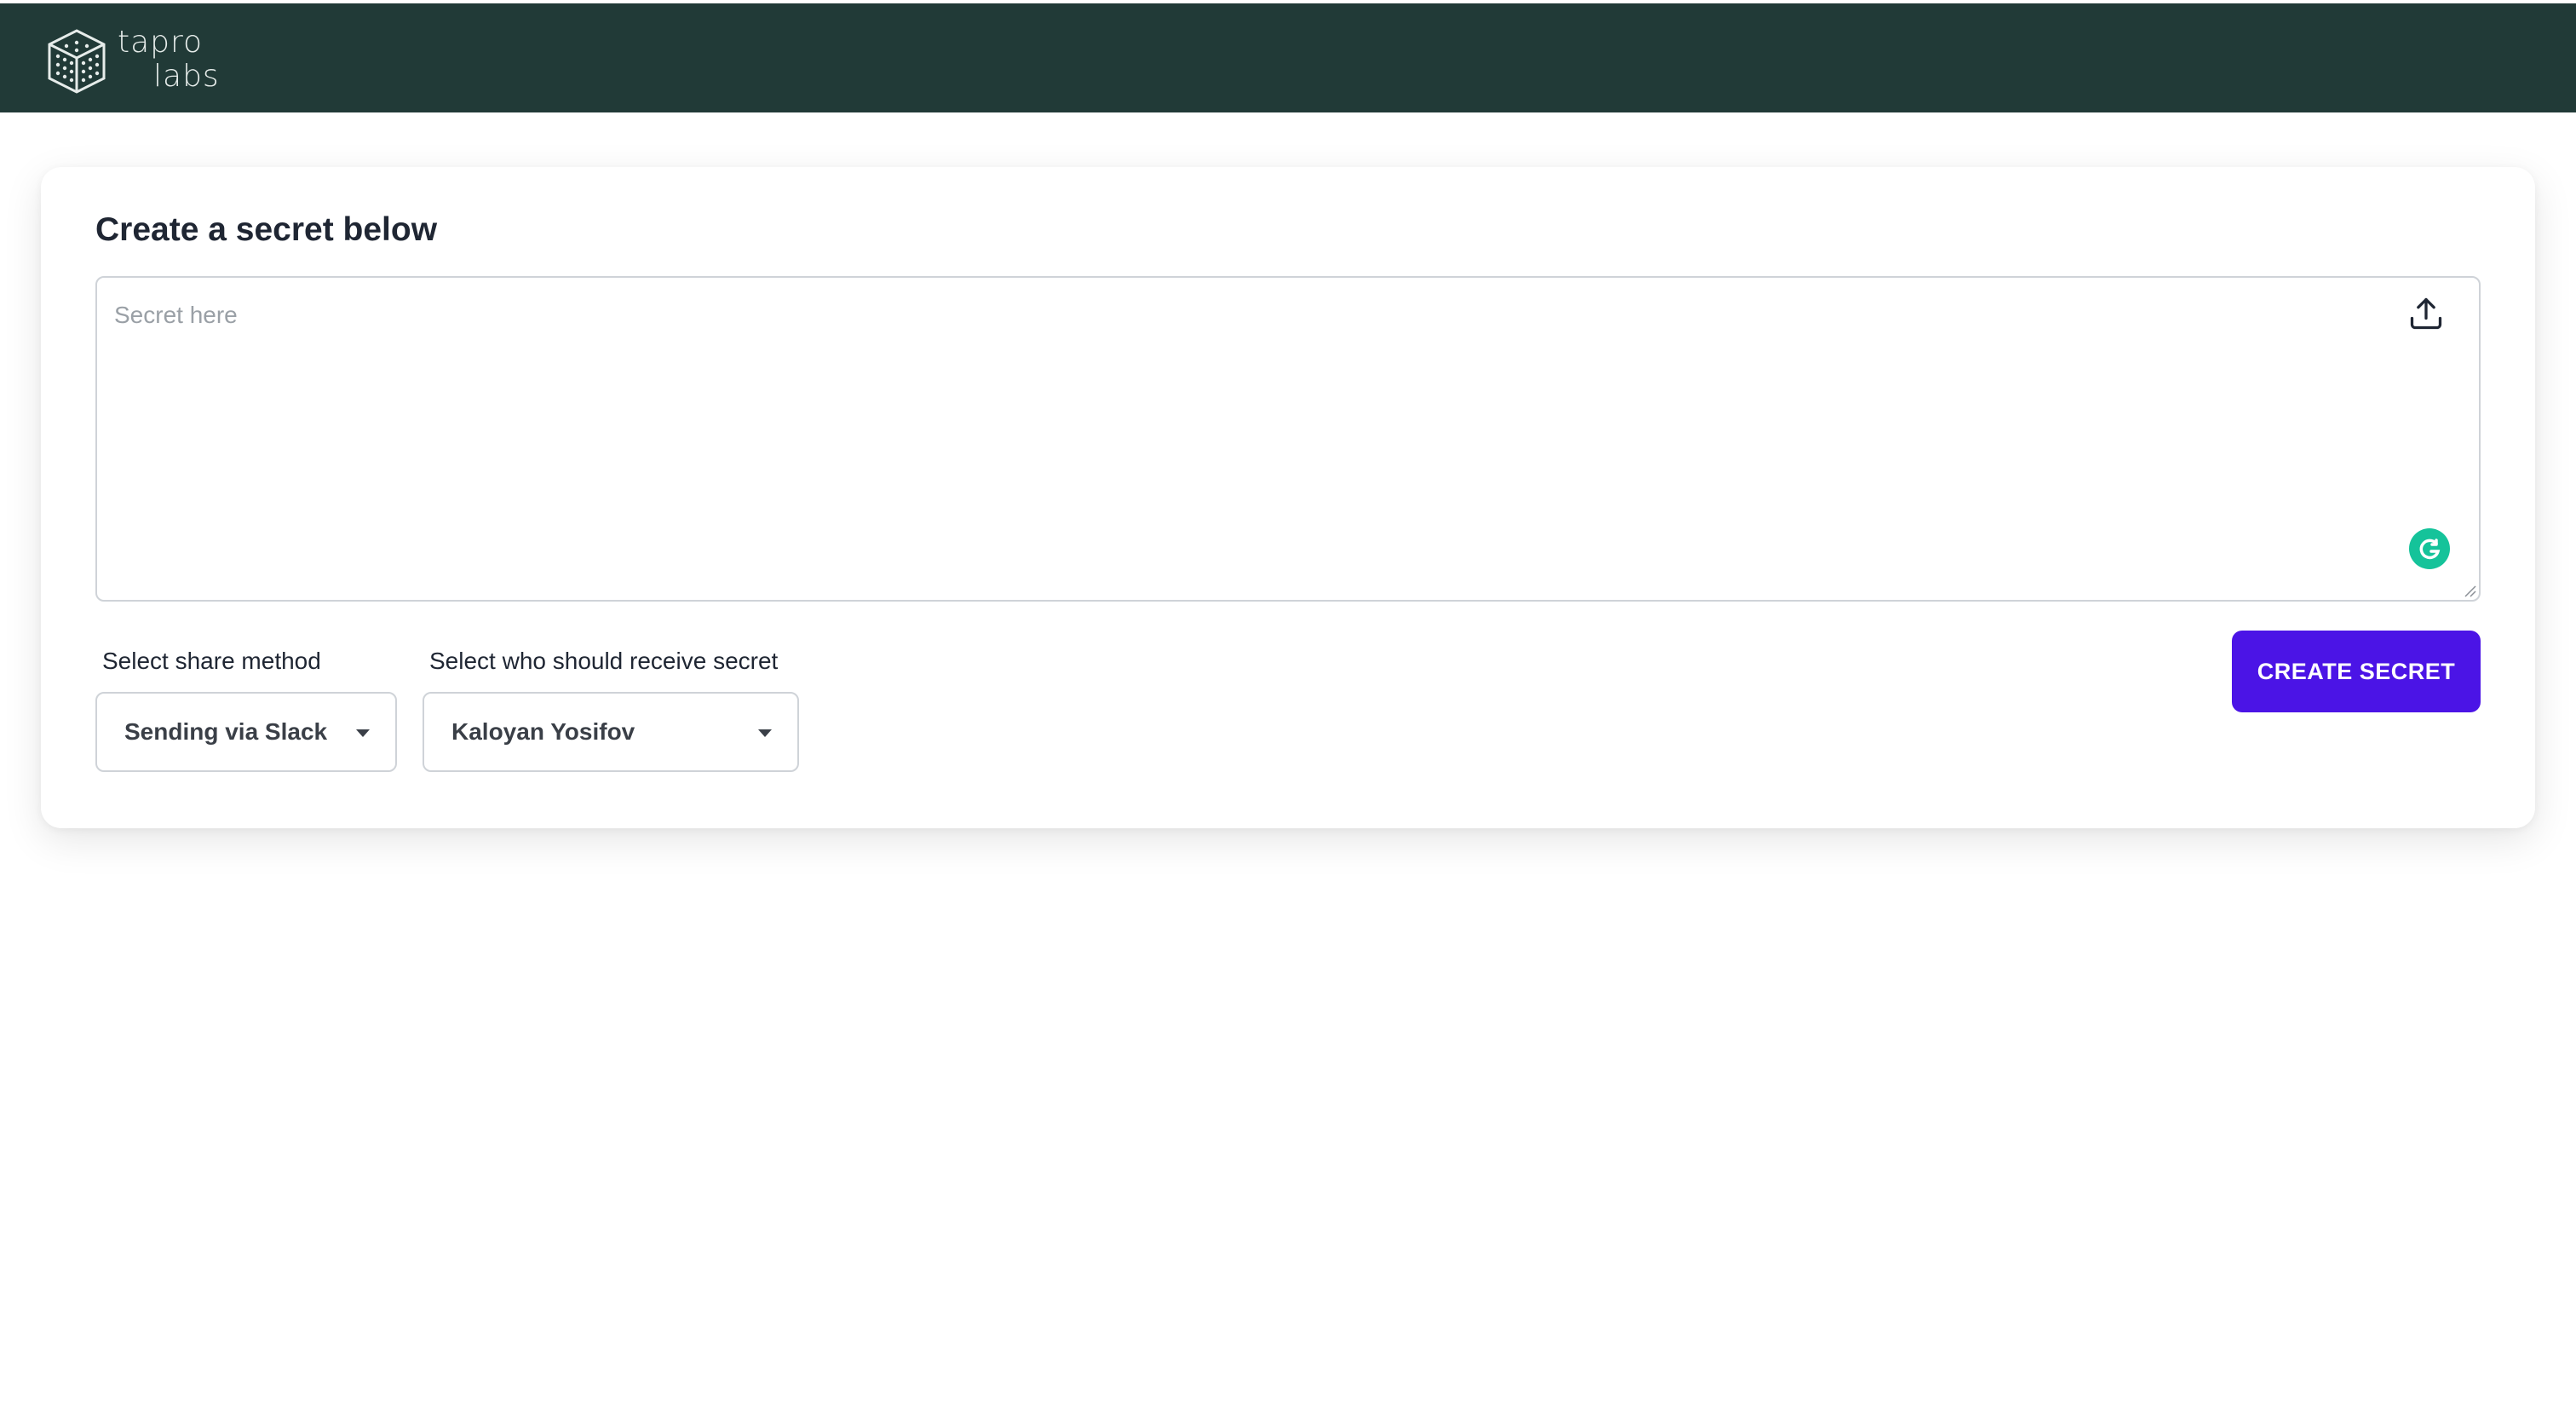  I want to click on share-method-value: Sending via Slack, so click(226, 732).